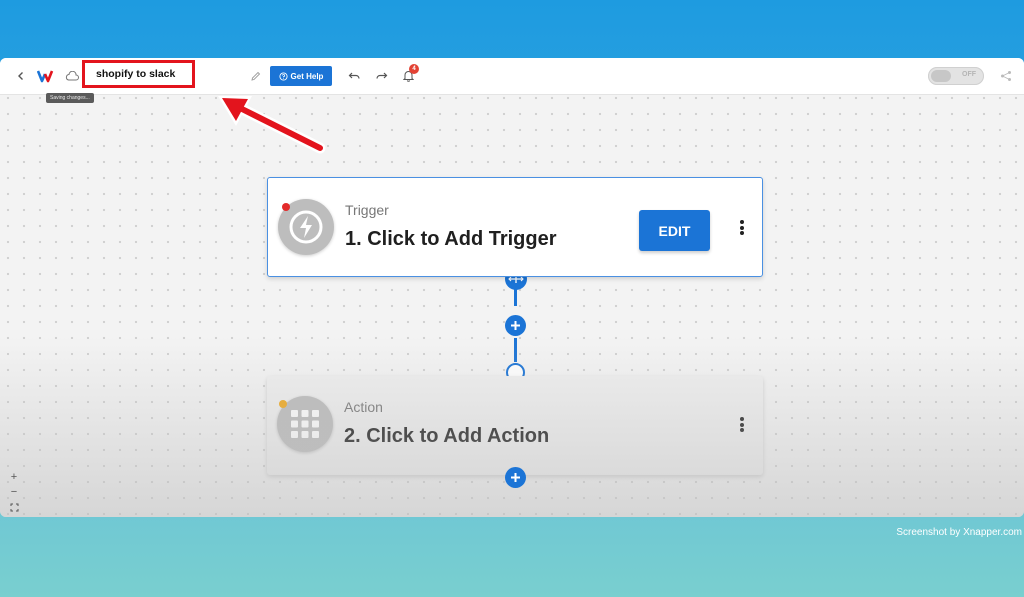  Describe the element at coordinates (307, 76) in the screenshot. I see `get-help-label: Get Help` at that location.